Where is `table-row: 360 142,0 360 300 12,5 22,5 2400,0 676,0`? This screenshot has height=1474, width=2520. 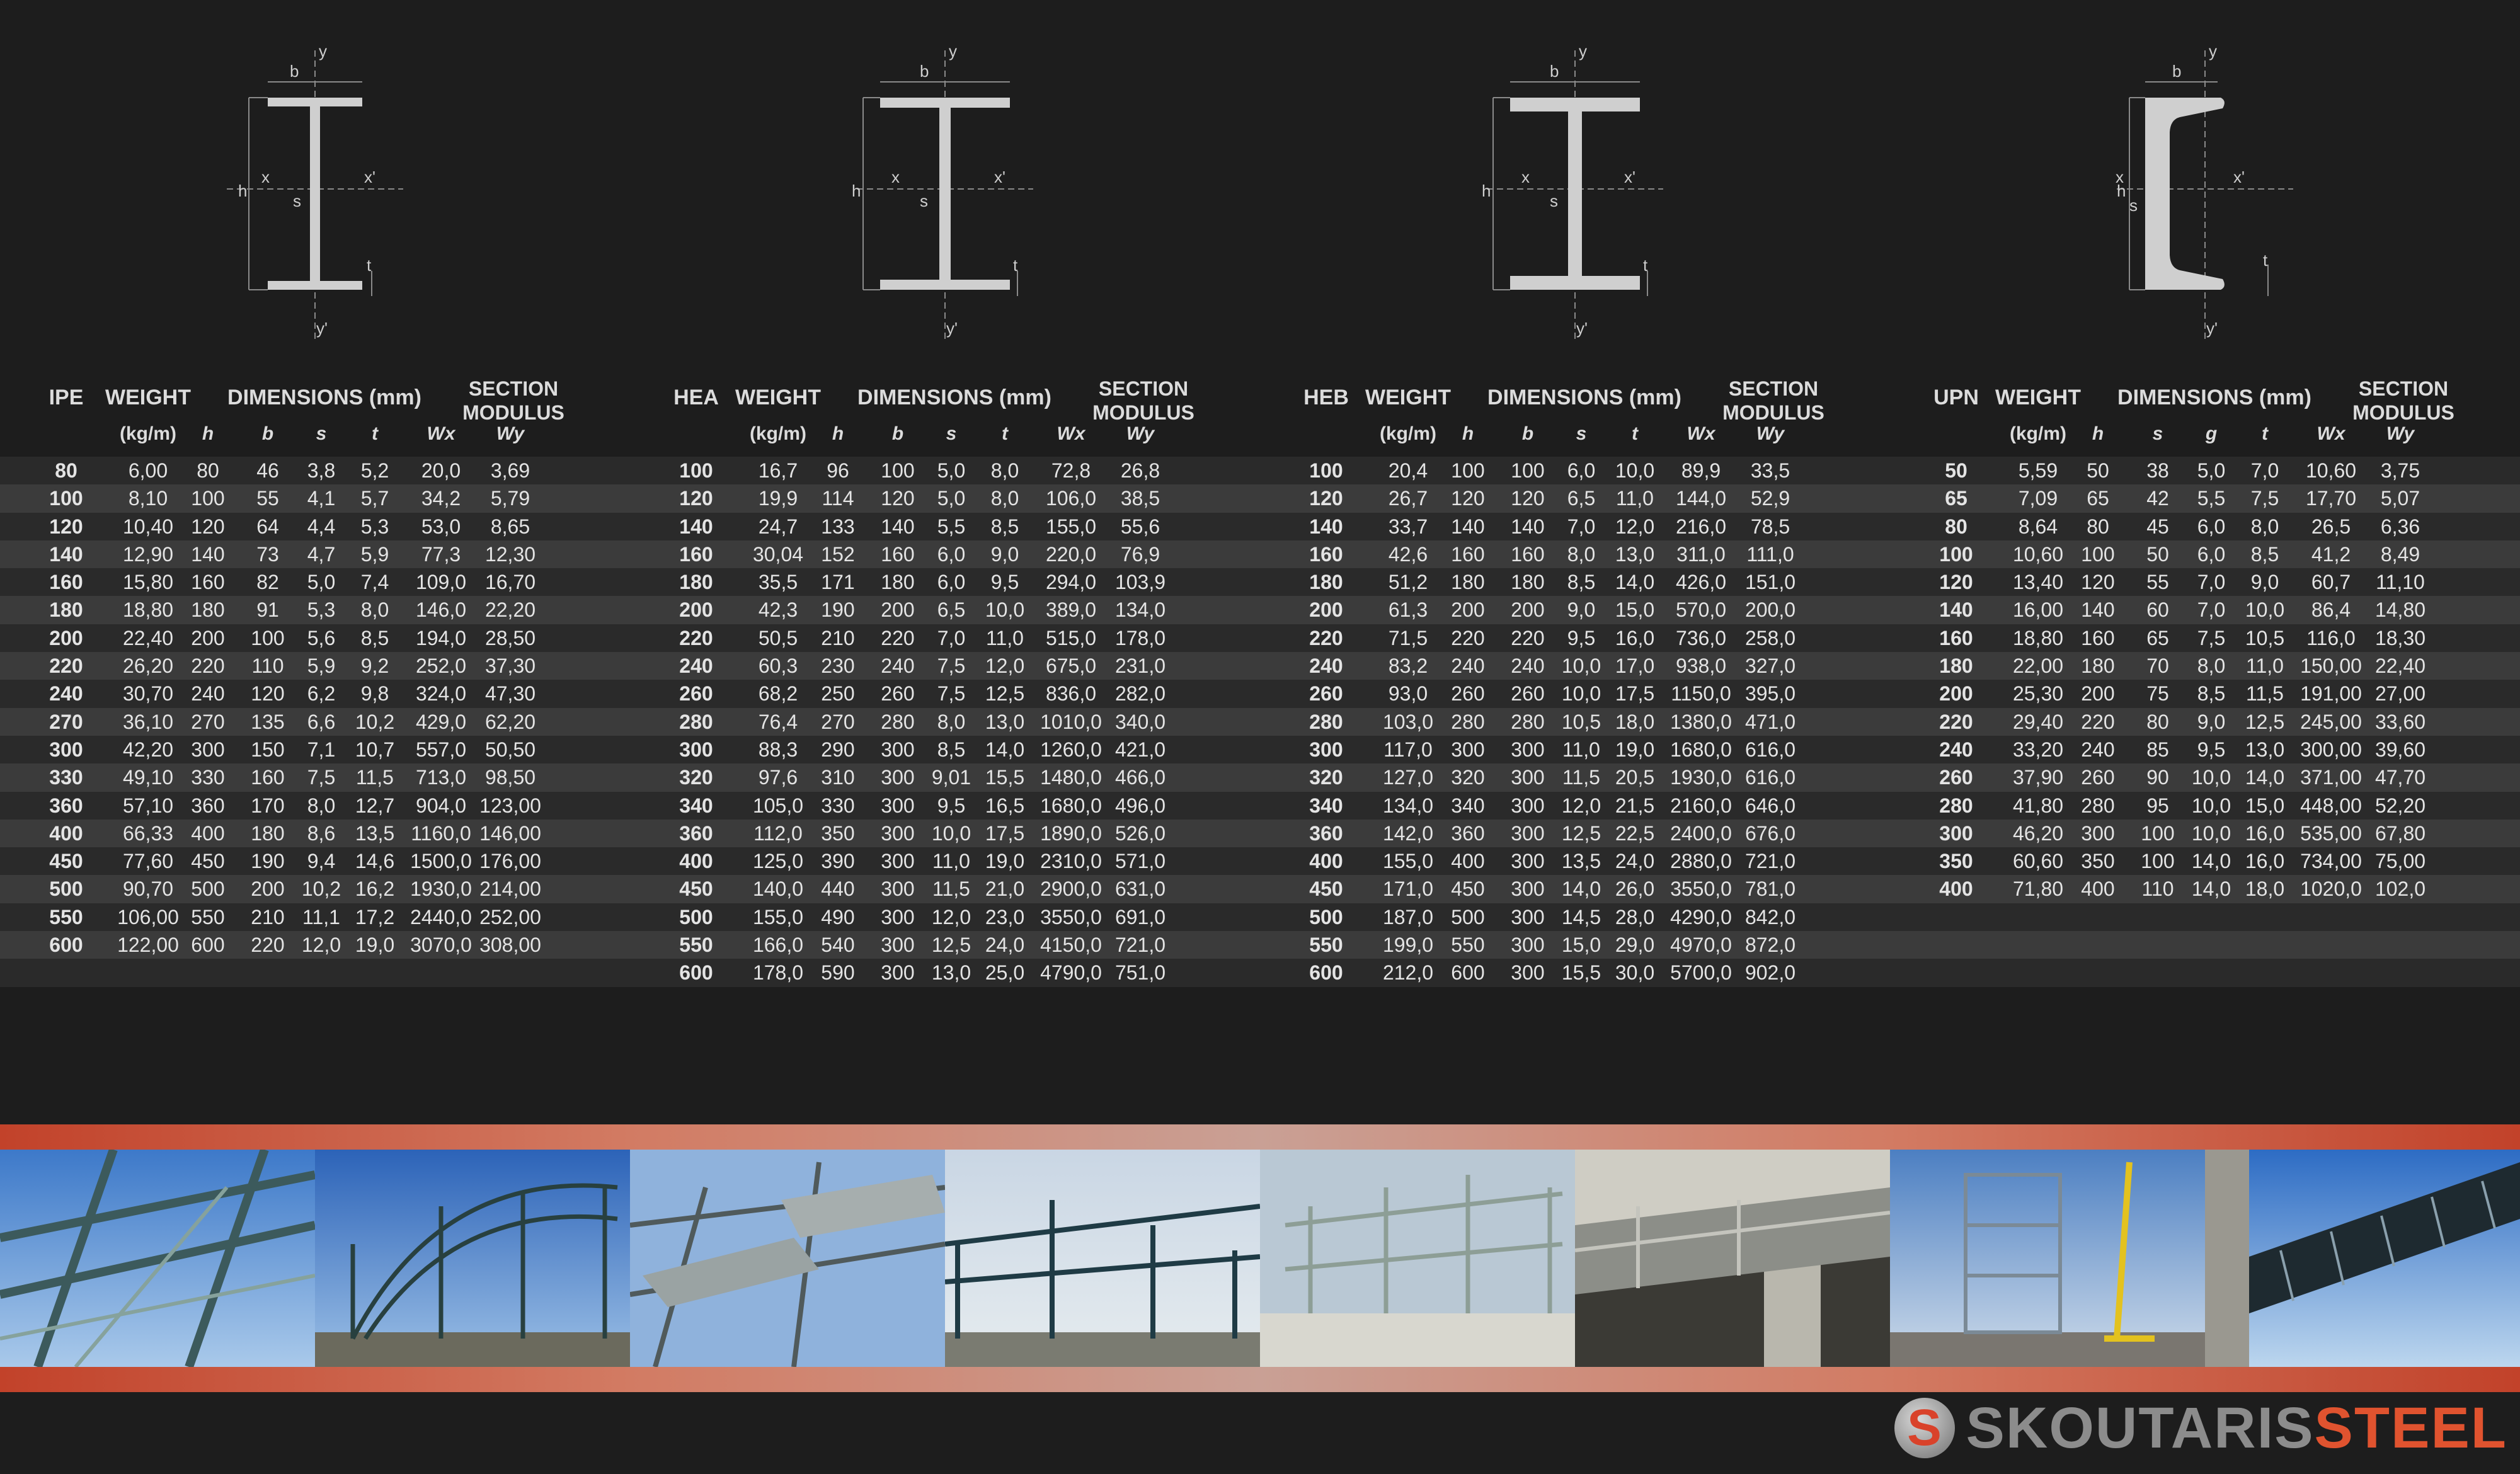 table-row: 360 142,0 360 300 12,5 22,5 2400,0 676,0 is located at coordinates (1575, 833).